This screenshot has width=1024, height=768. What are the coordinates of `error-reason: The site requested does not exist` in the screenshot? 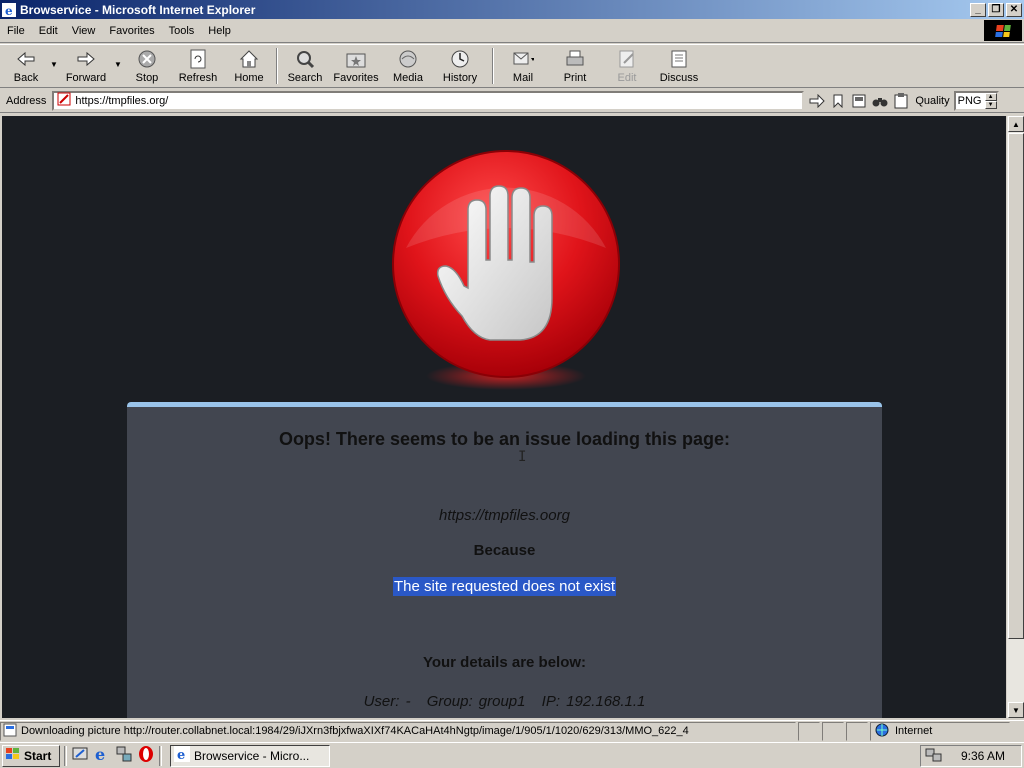 It's located at (504, 586).